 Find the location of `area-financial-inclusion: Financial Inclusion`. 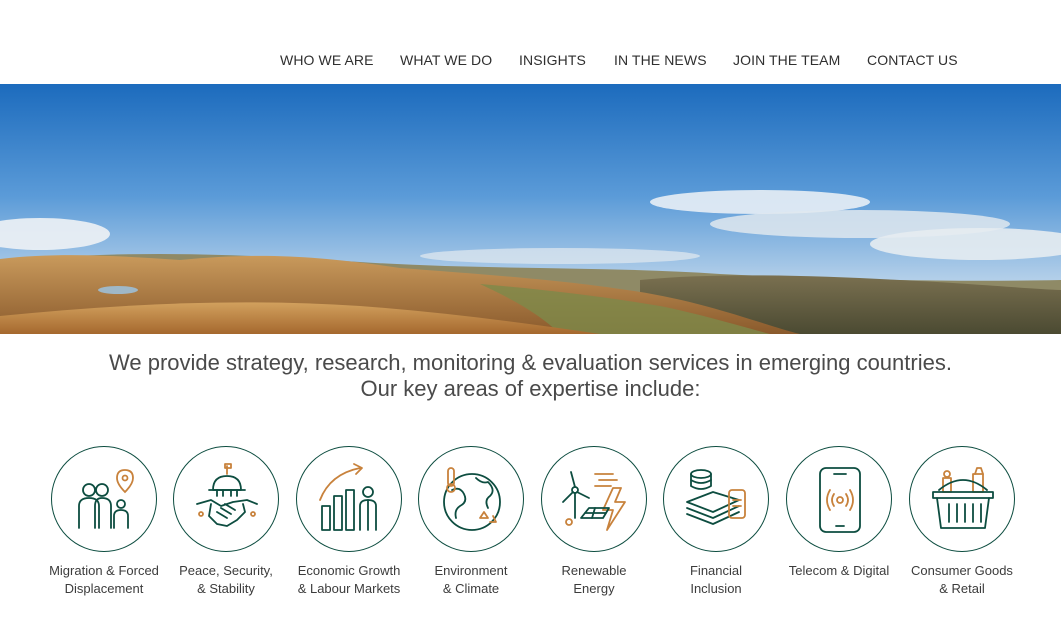

area-financial-inclusion: Financial Inclusion is located at coordinates (716, 522).